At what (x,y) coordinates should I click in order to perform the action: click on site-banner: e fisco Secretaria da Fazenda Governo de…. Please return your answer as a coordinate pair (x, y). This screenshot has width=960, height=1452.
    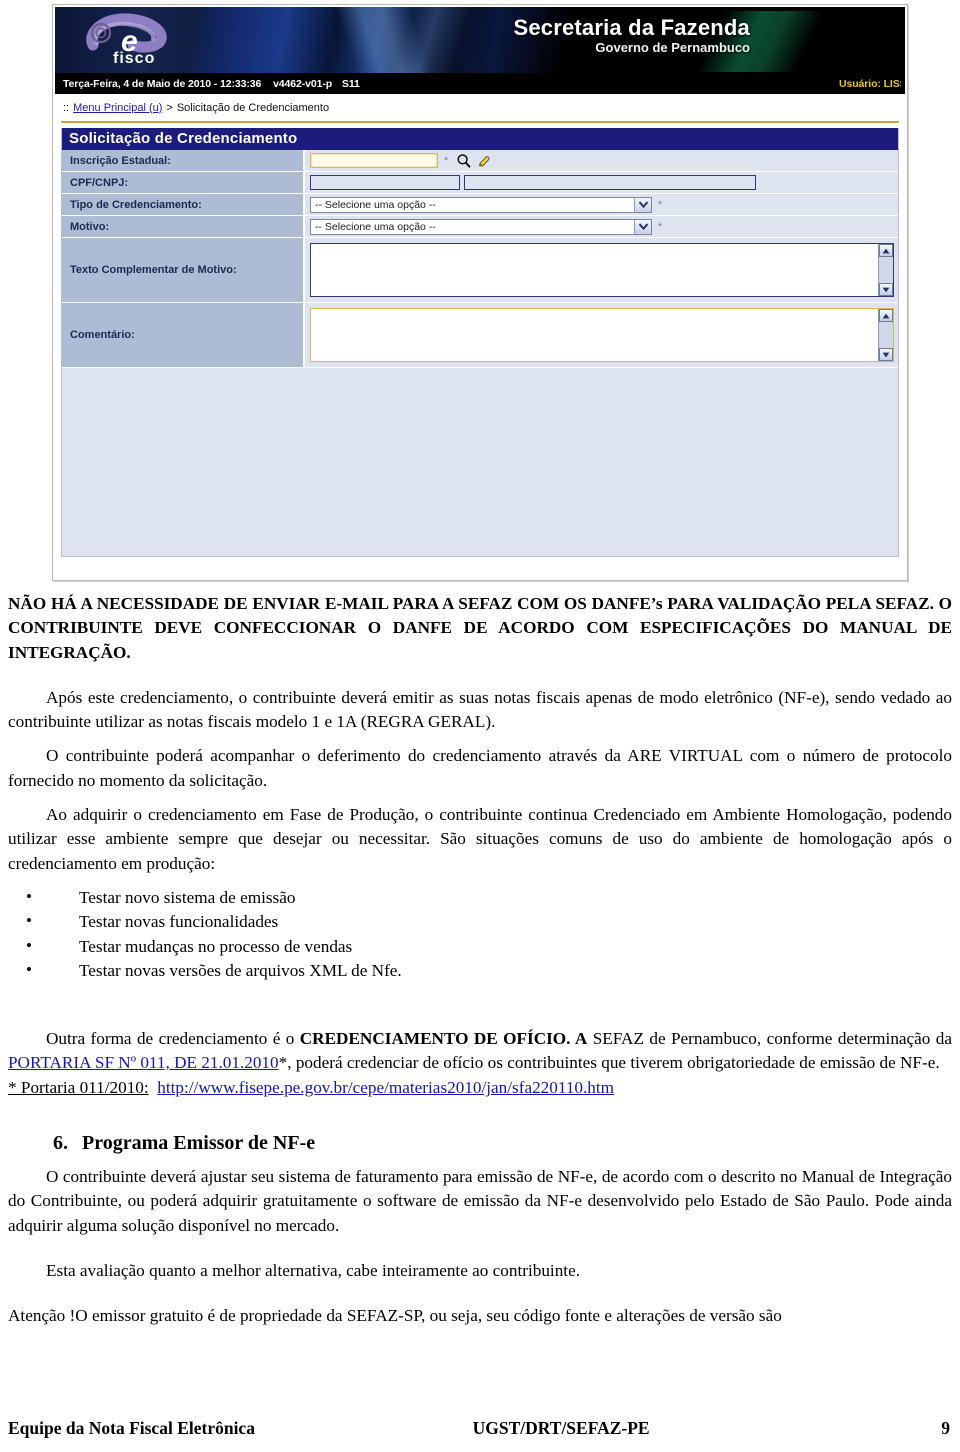
    Looking at the image, I should click on (480, 40).